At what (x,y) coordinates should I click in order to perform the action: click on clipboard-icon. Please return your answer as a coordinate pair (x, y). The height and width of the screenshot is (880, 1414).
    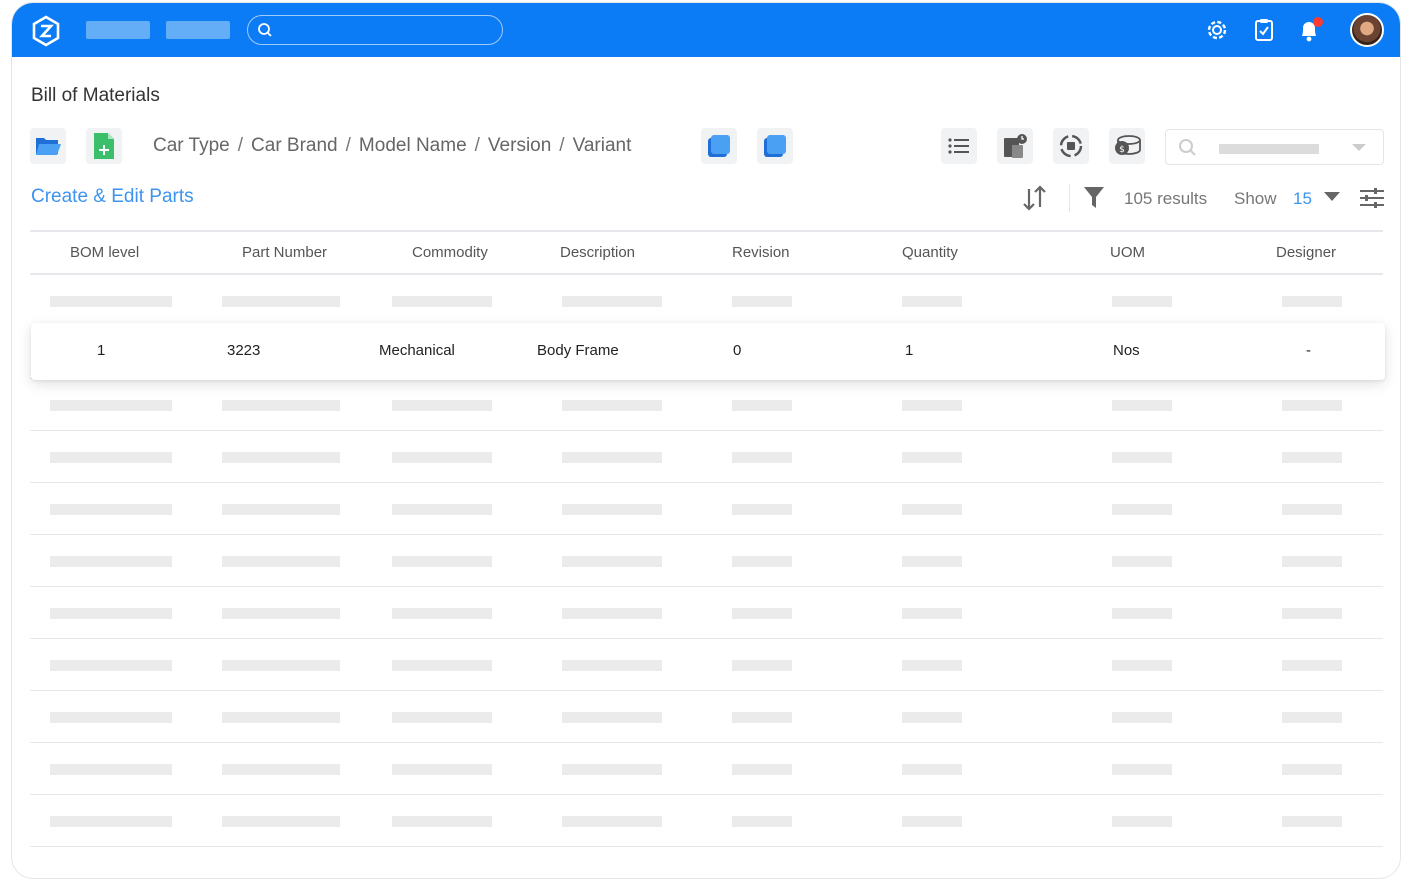
    Looking at the image, I should click on (1015, 146).